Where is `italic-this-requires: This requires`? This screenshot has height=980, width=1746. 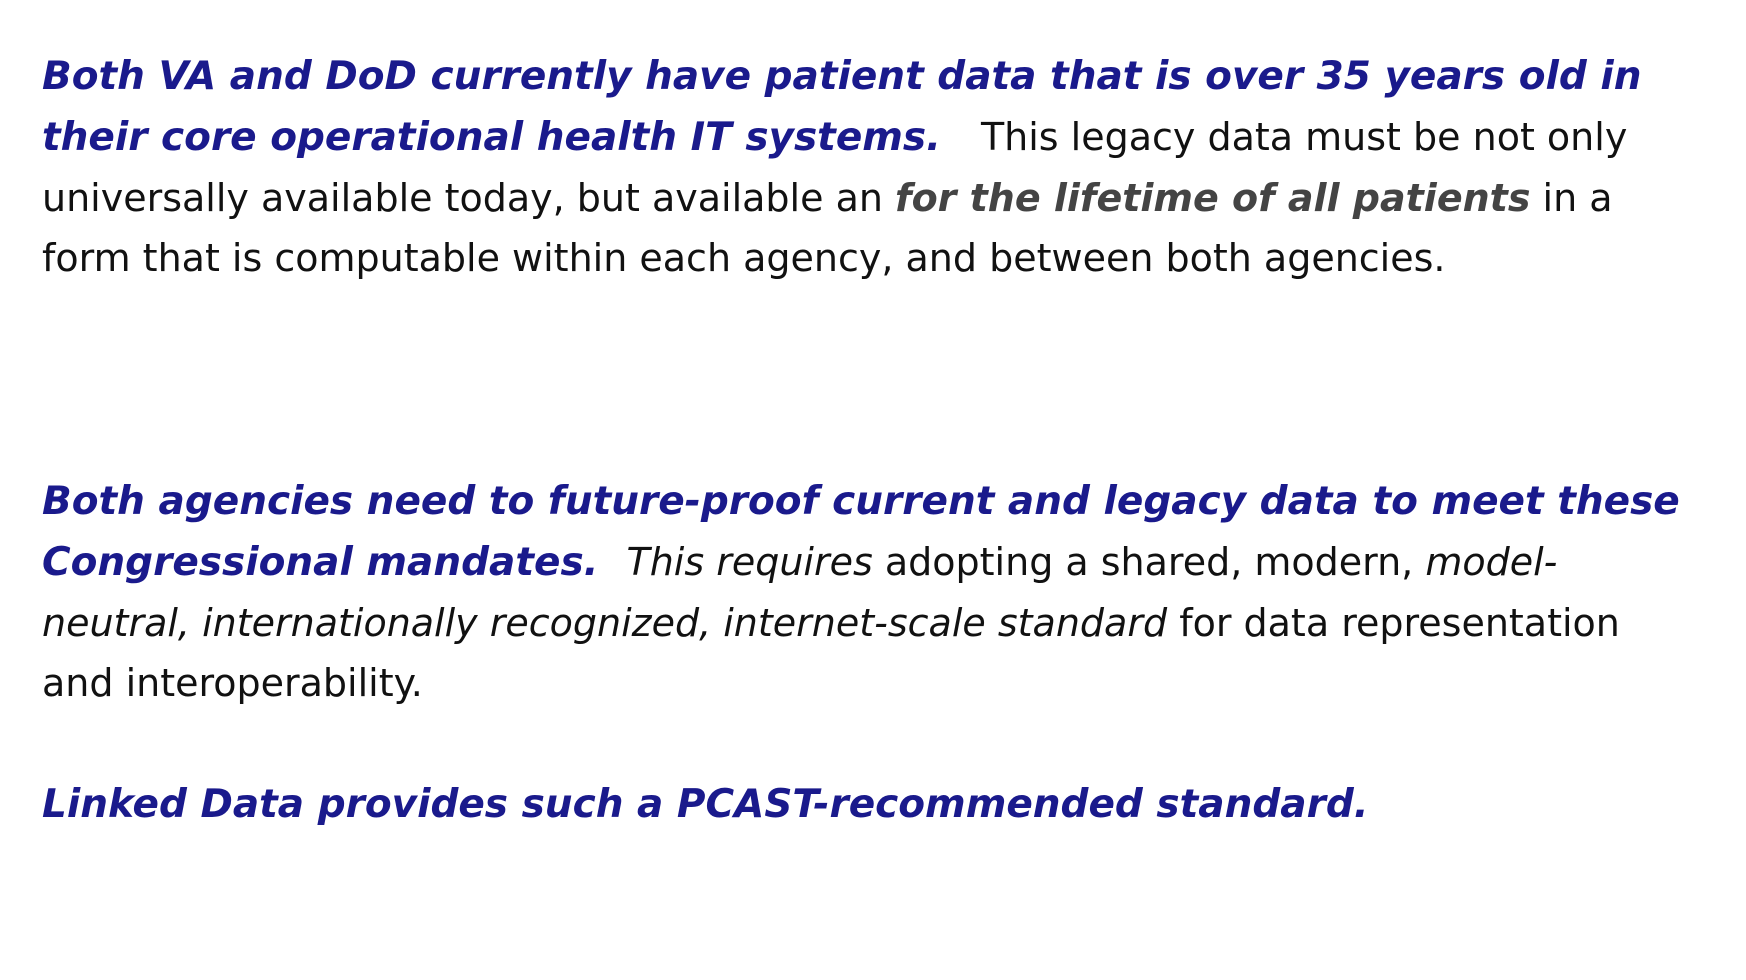 italic-this-requires: This requires is located at coordinates (749, 562).